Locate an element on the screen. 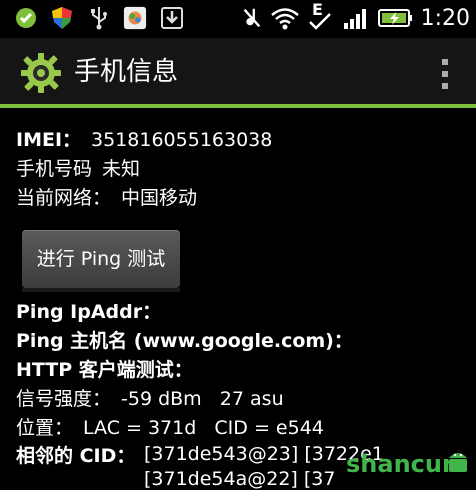  signal-row: 信号强度： -59 dBm 27 asu is located at coordinates (245, 399).